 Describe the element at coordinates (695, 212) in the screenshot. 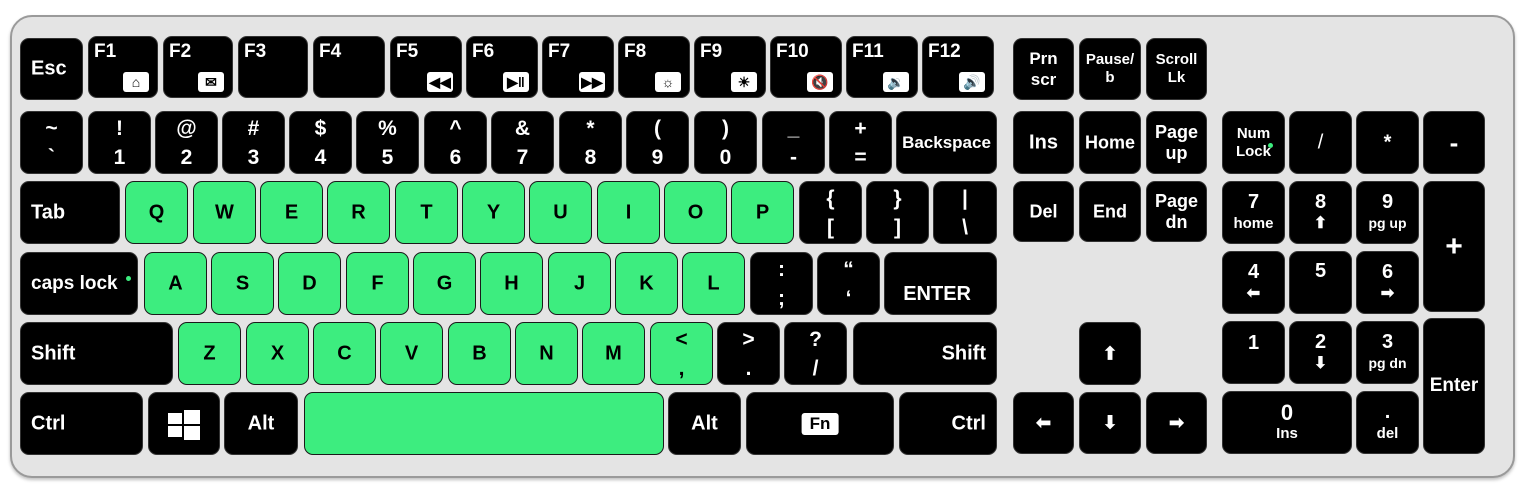

I see `key-o: O` at that location.